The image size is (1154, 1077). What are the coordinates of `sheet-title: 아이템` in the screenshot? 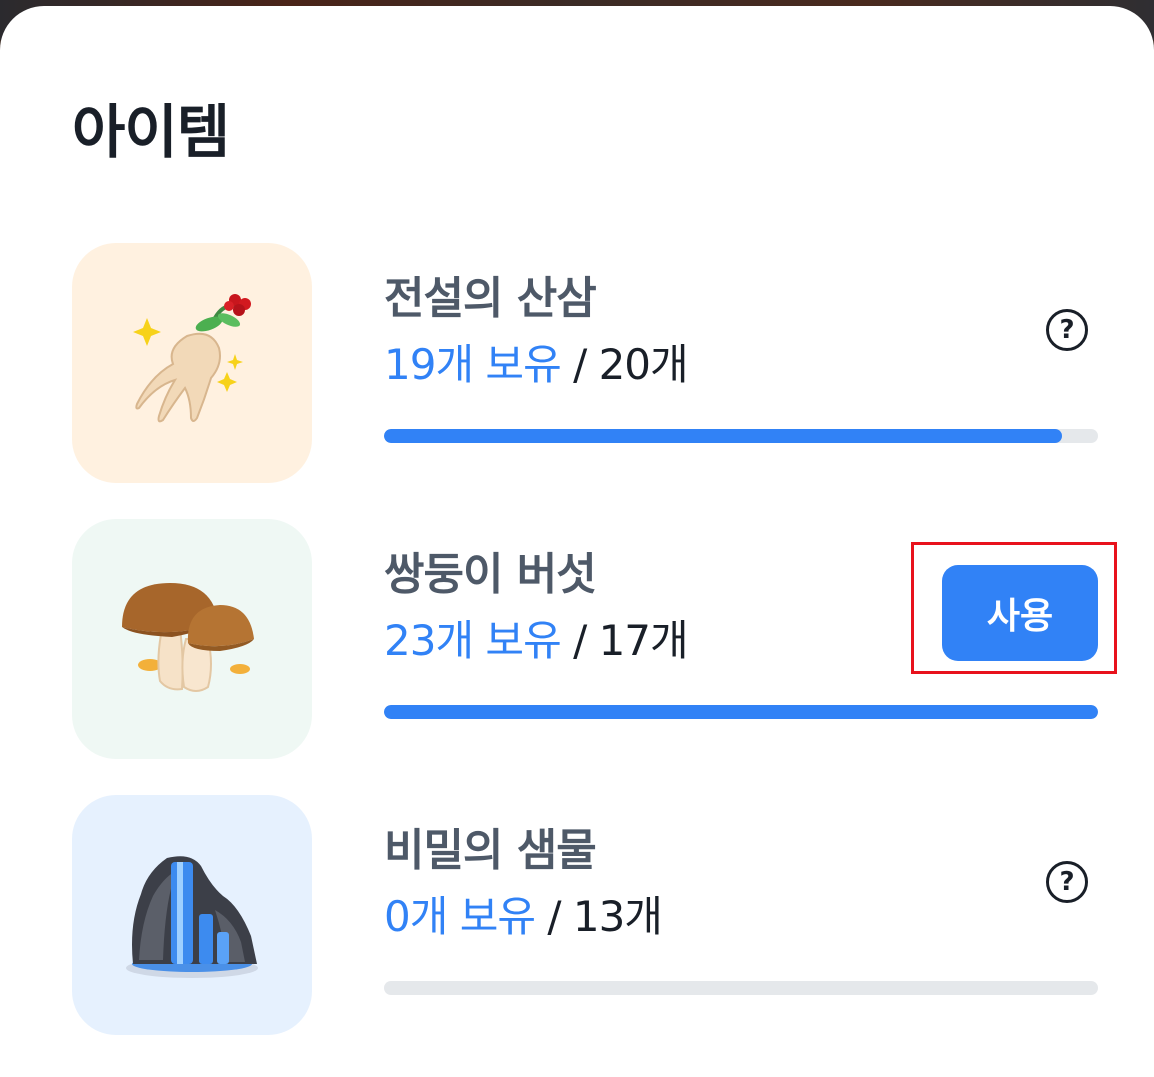 It's located at (151, 132).